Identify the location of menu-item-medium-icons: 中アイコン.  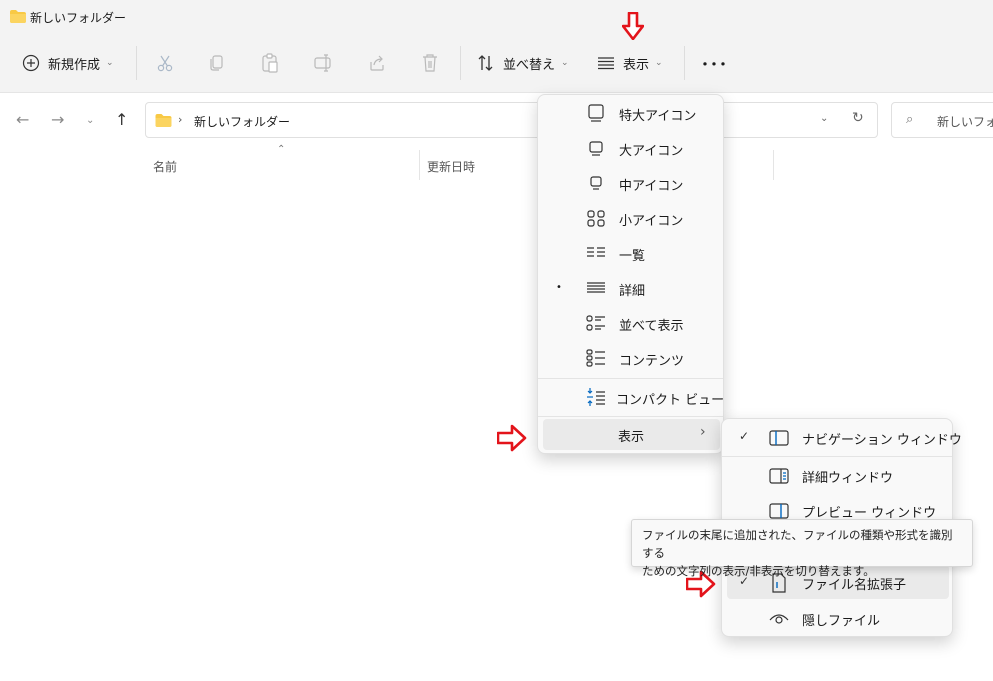
(630, 183).